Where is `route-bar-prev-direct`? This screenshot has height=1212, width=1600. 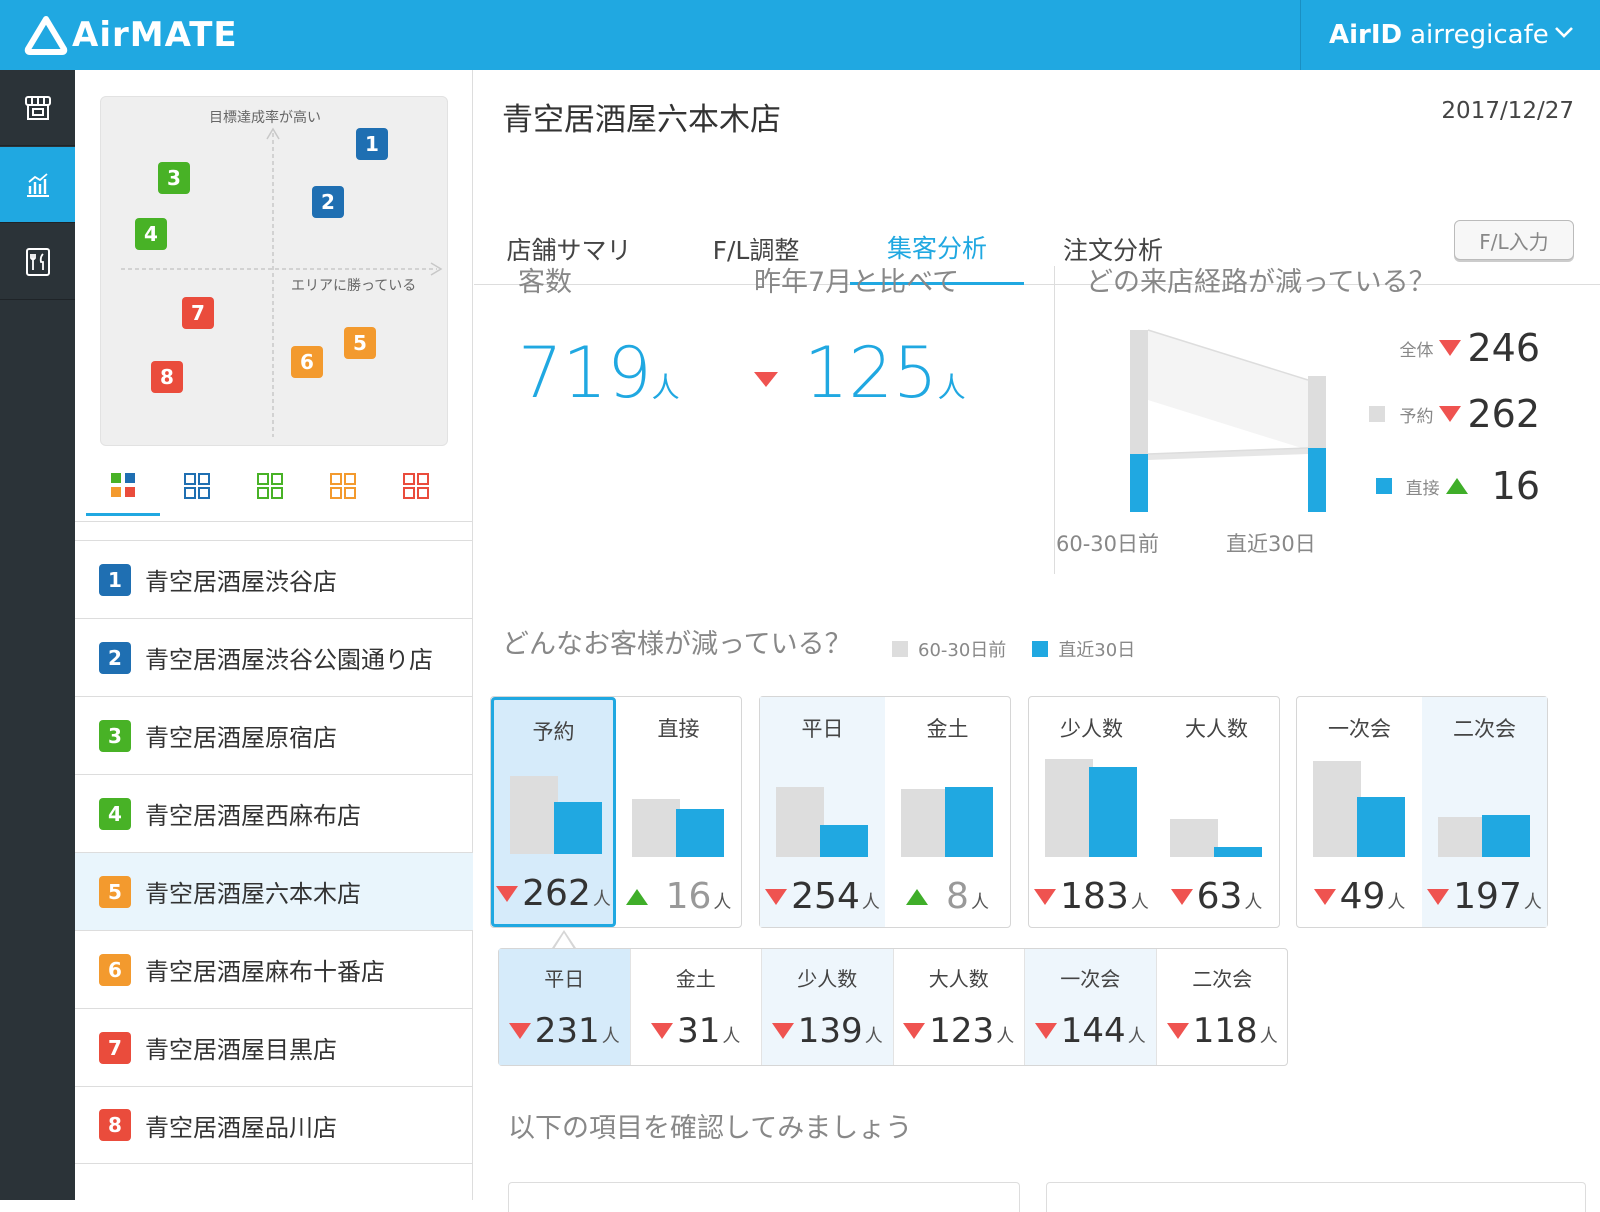 route-bar-prev-direct is located at coordinates (1139, 483).